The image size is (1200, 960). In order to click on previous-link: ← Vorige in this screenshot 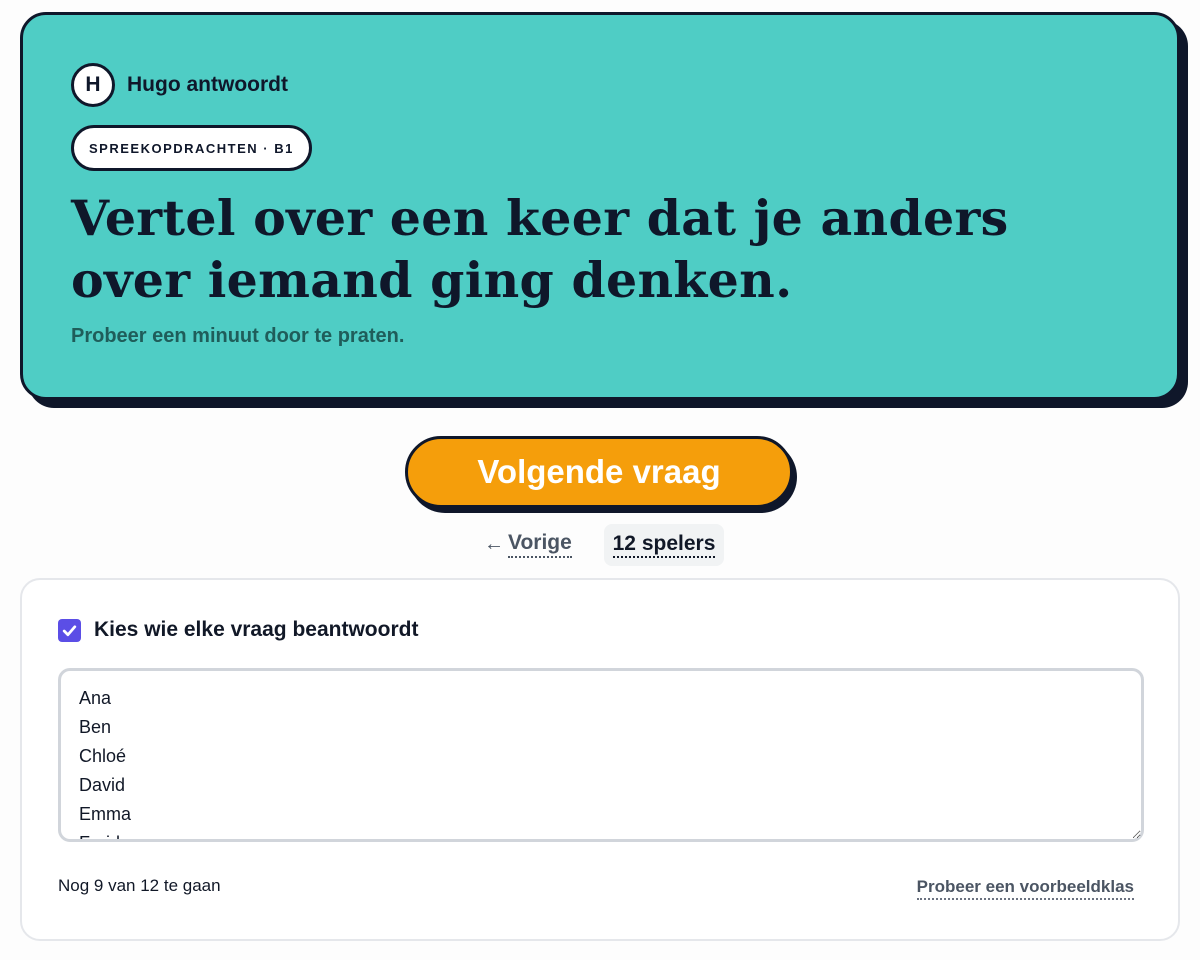, I will do `click(528, 544)`.